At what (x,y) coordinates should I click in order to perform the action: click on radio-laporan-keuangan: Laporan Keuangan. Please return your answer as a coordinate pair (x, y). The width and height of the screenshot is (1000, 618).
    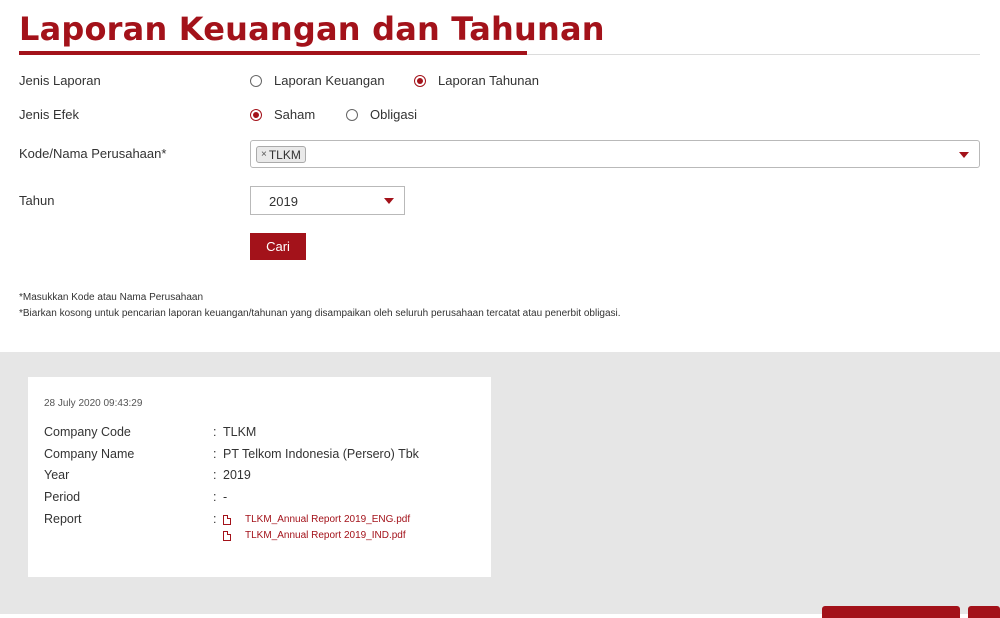
    Looking at the image, I should click on (317, 80).